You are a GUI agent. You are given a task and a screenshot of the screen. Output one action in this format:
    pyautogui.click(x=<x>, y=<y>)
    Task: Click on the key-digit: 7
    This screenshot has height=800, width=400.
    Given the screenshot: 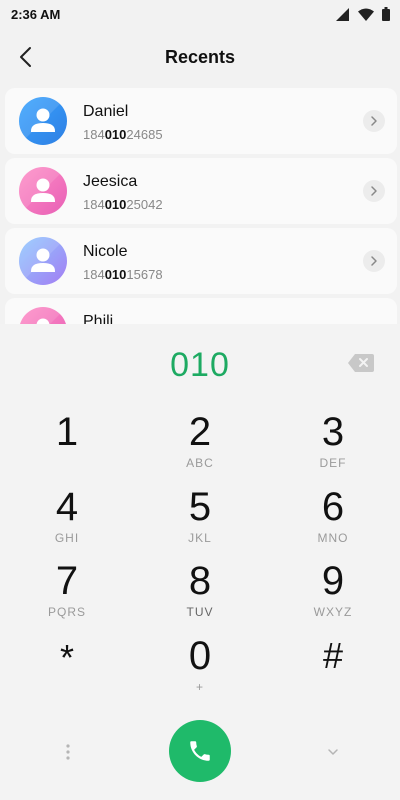 What is the action you would take?
    pyautogui.click(x=67, y=581)
    